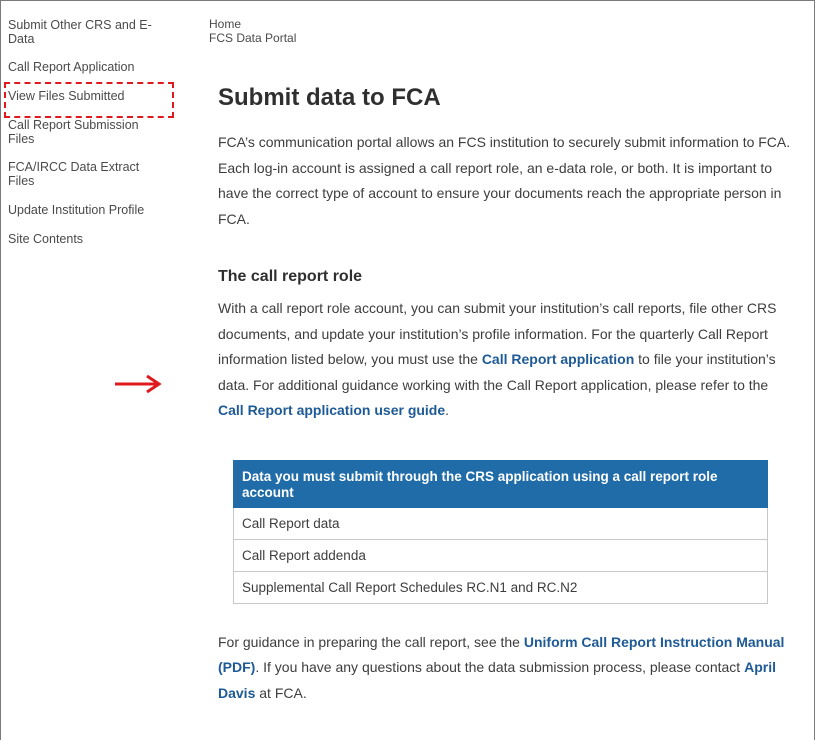  What do you see at coordinates (88, 174) in the screenshot?
I see `sidebar-item-data-extract-files: FCA/IRCC Data Extract Files` at bounding box center [88, 174].